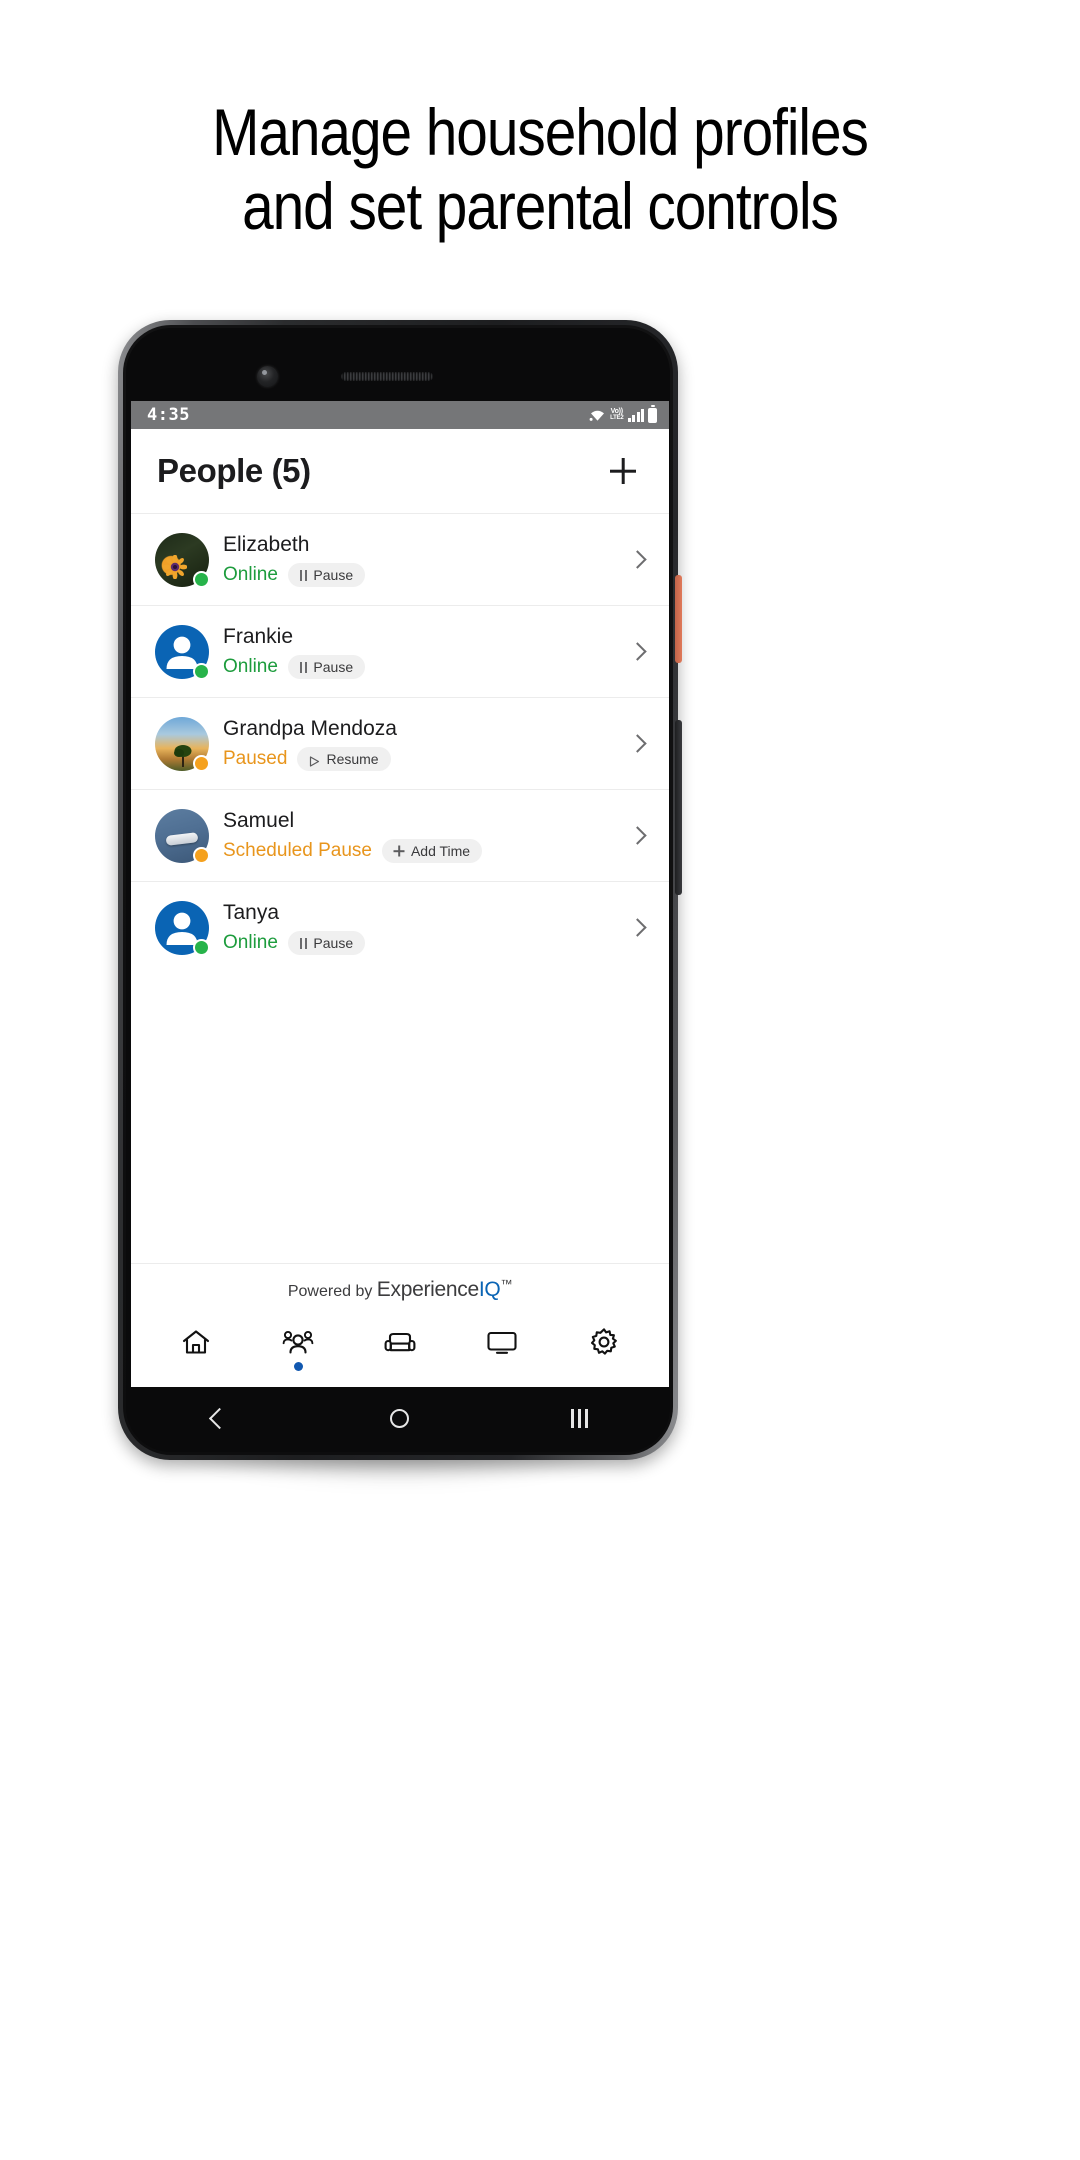 The image size is (1080, 2160). I want to click on earpiece-speaker-icon, so click(387, 376).